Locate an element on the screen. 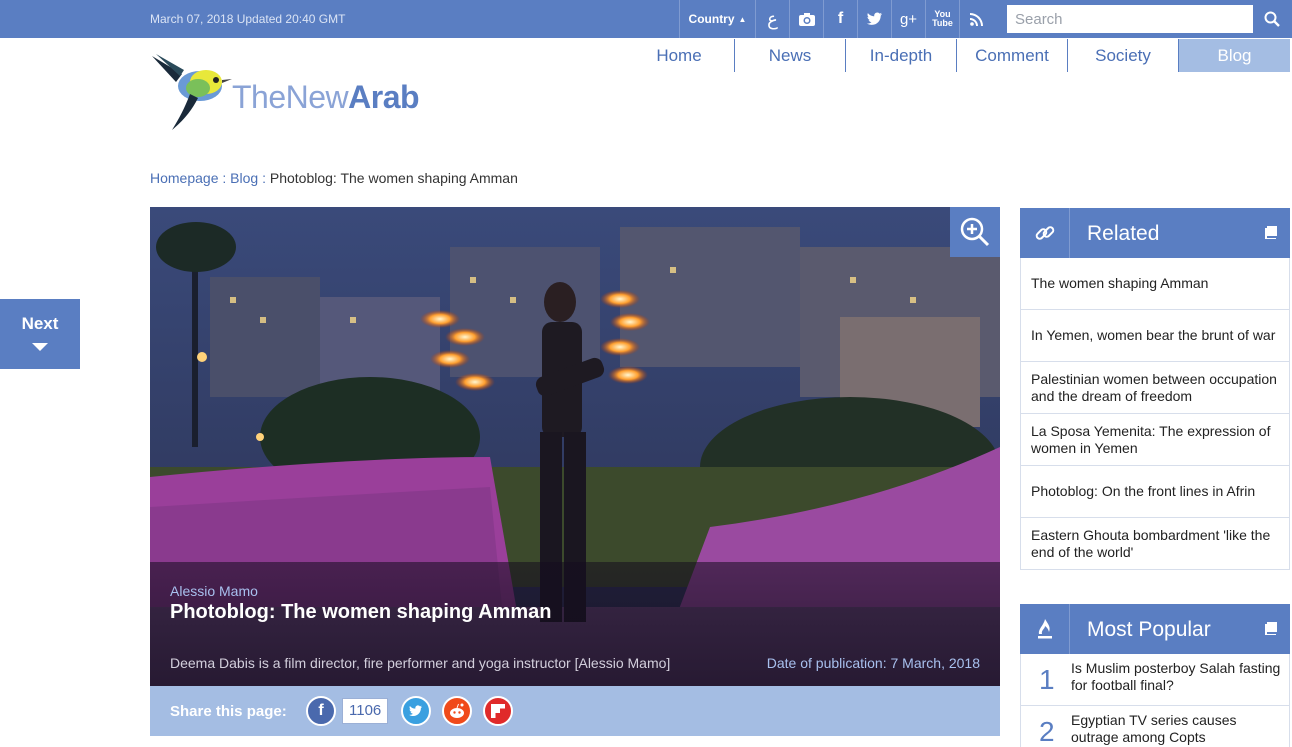 The image size is (1292, 747). related-item: In Yemen, women bear the brunt of war is located at coordinates (1155, 336).